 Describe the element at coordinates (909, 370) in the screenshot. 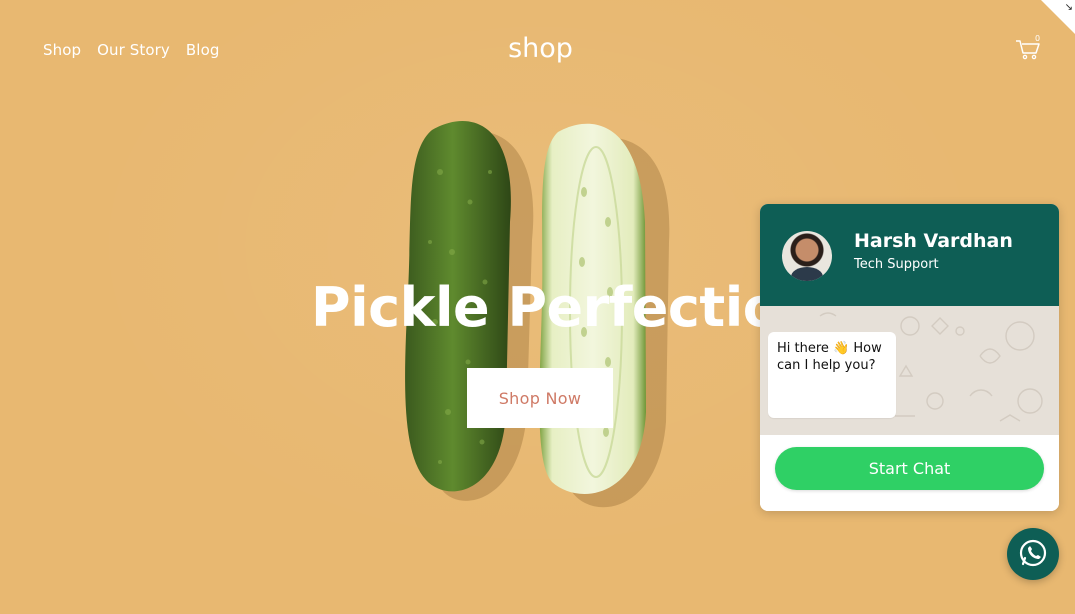

I see `chat-body: Hi there 👋 How can I help you?` at that location.